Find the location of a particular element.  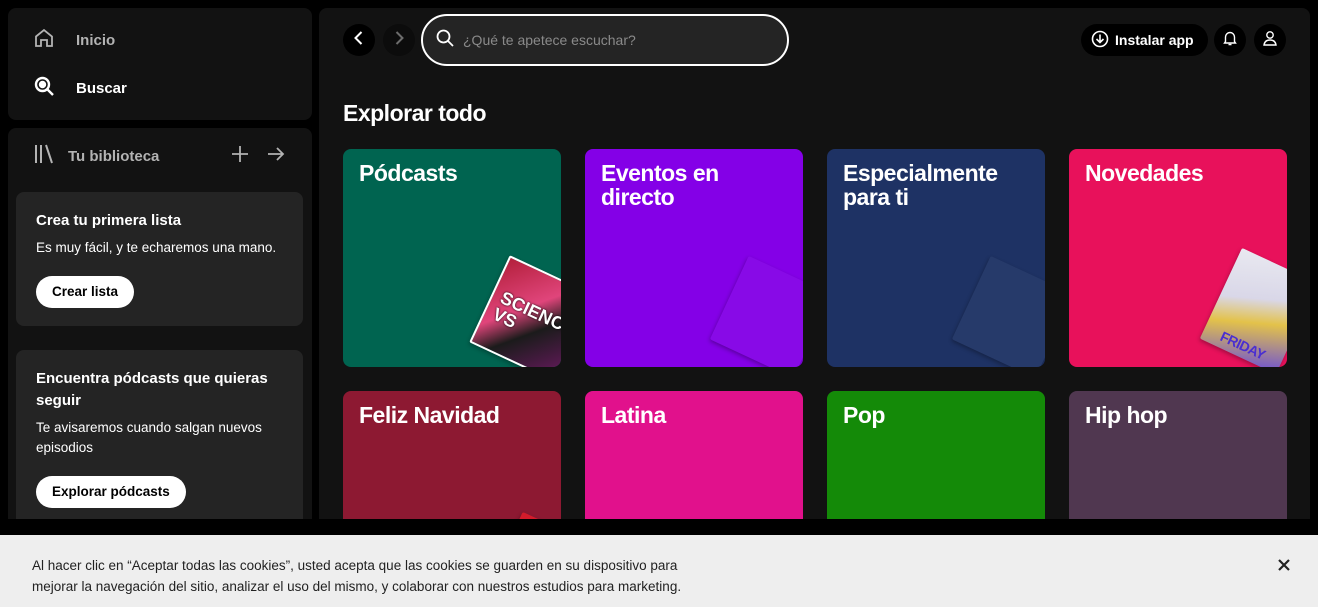

chevron-right-icon is located at coordinates (399, 40).